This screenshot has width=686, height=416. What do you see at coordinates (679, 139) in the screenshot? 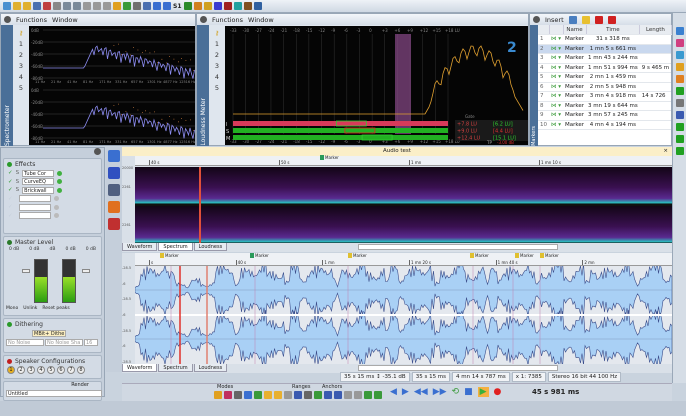
I see `tool-10-icon` at bounding box center [679, 139].